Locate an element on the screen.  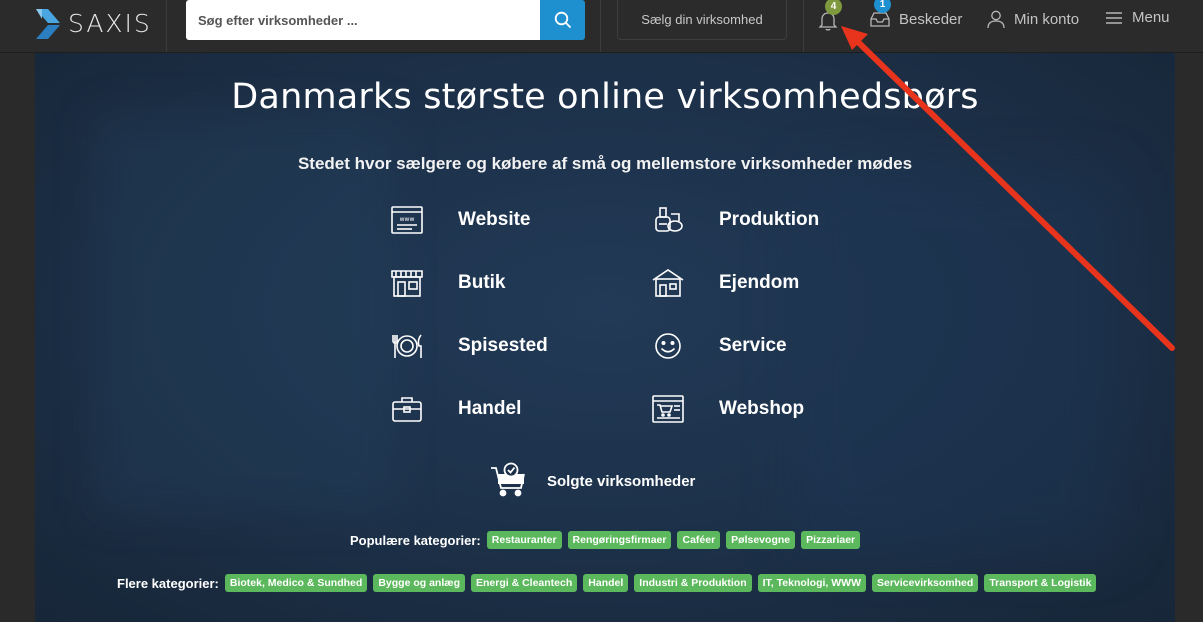
category-tag: Industri & Produktion is located at coordinates (693, 583).